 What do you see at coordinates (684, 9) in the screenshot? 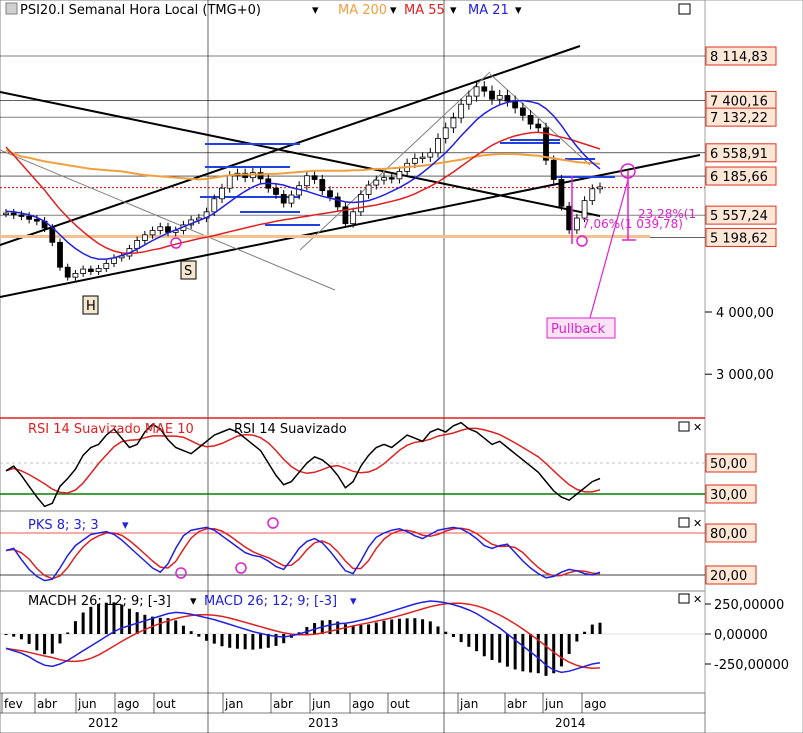
I see `maximize-icon` at bounding box center [684, 9].